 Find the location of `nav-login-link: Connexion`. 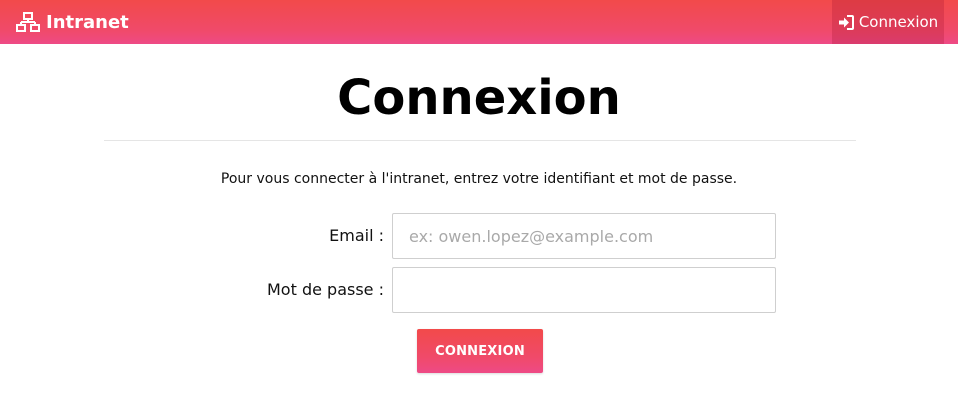

nav-login-link: Connexion is located at coordinates (888, 22).